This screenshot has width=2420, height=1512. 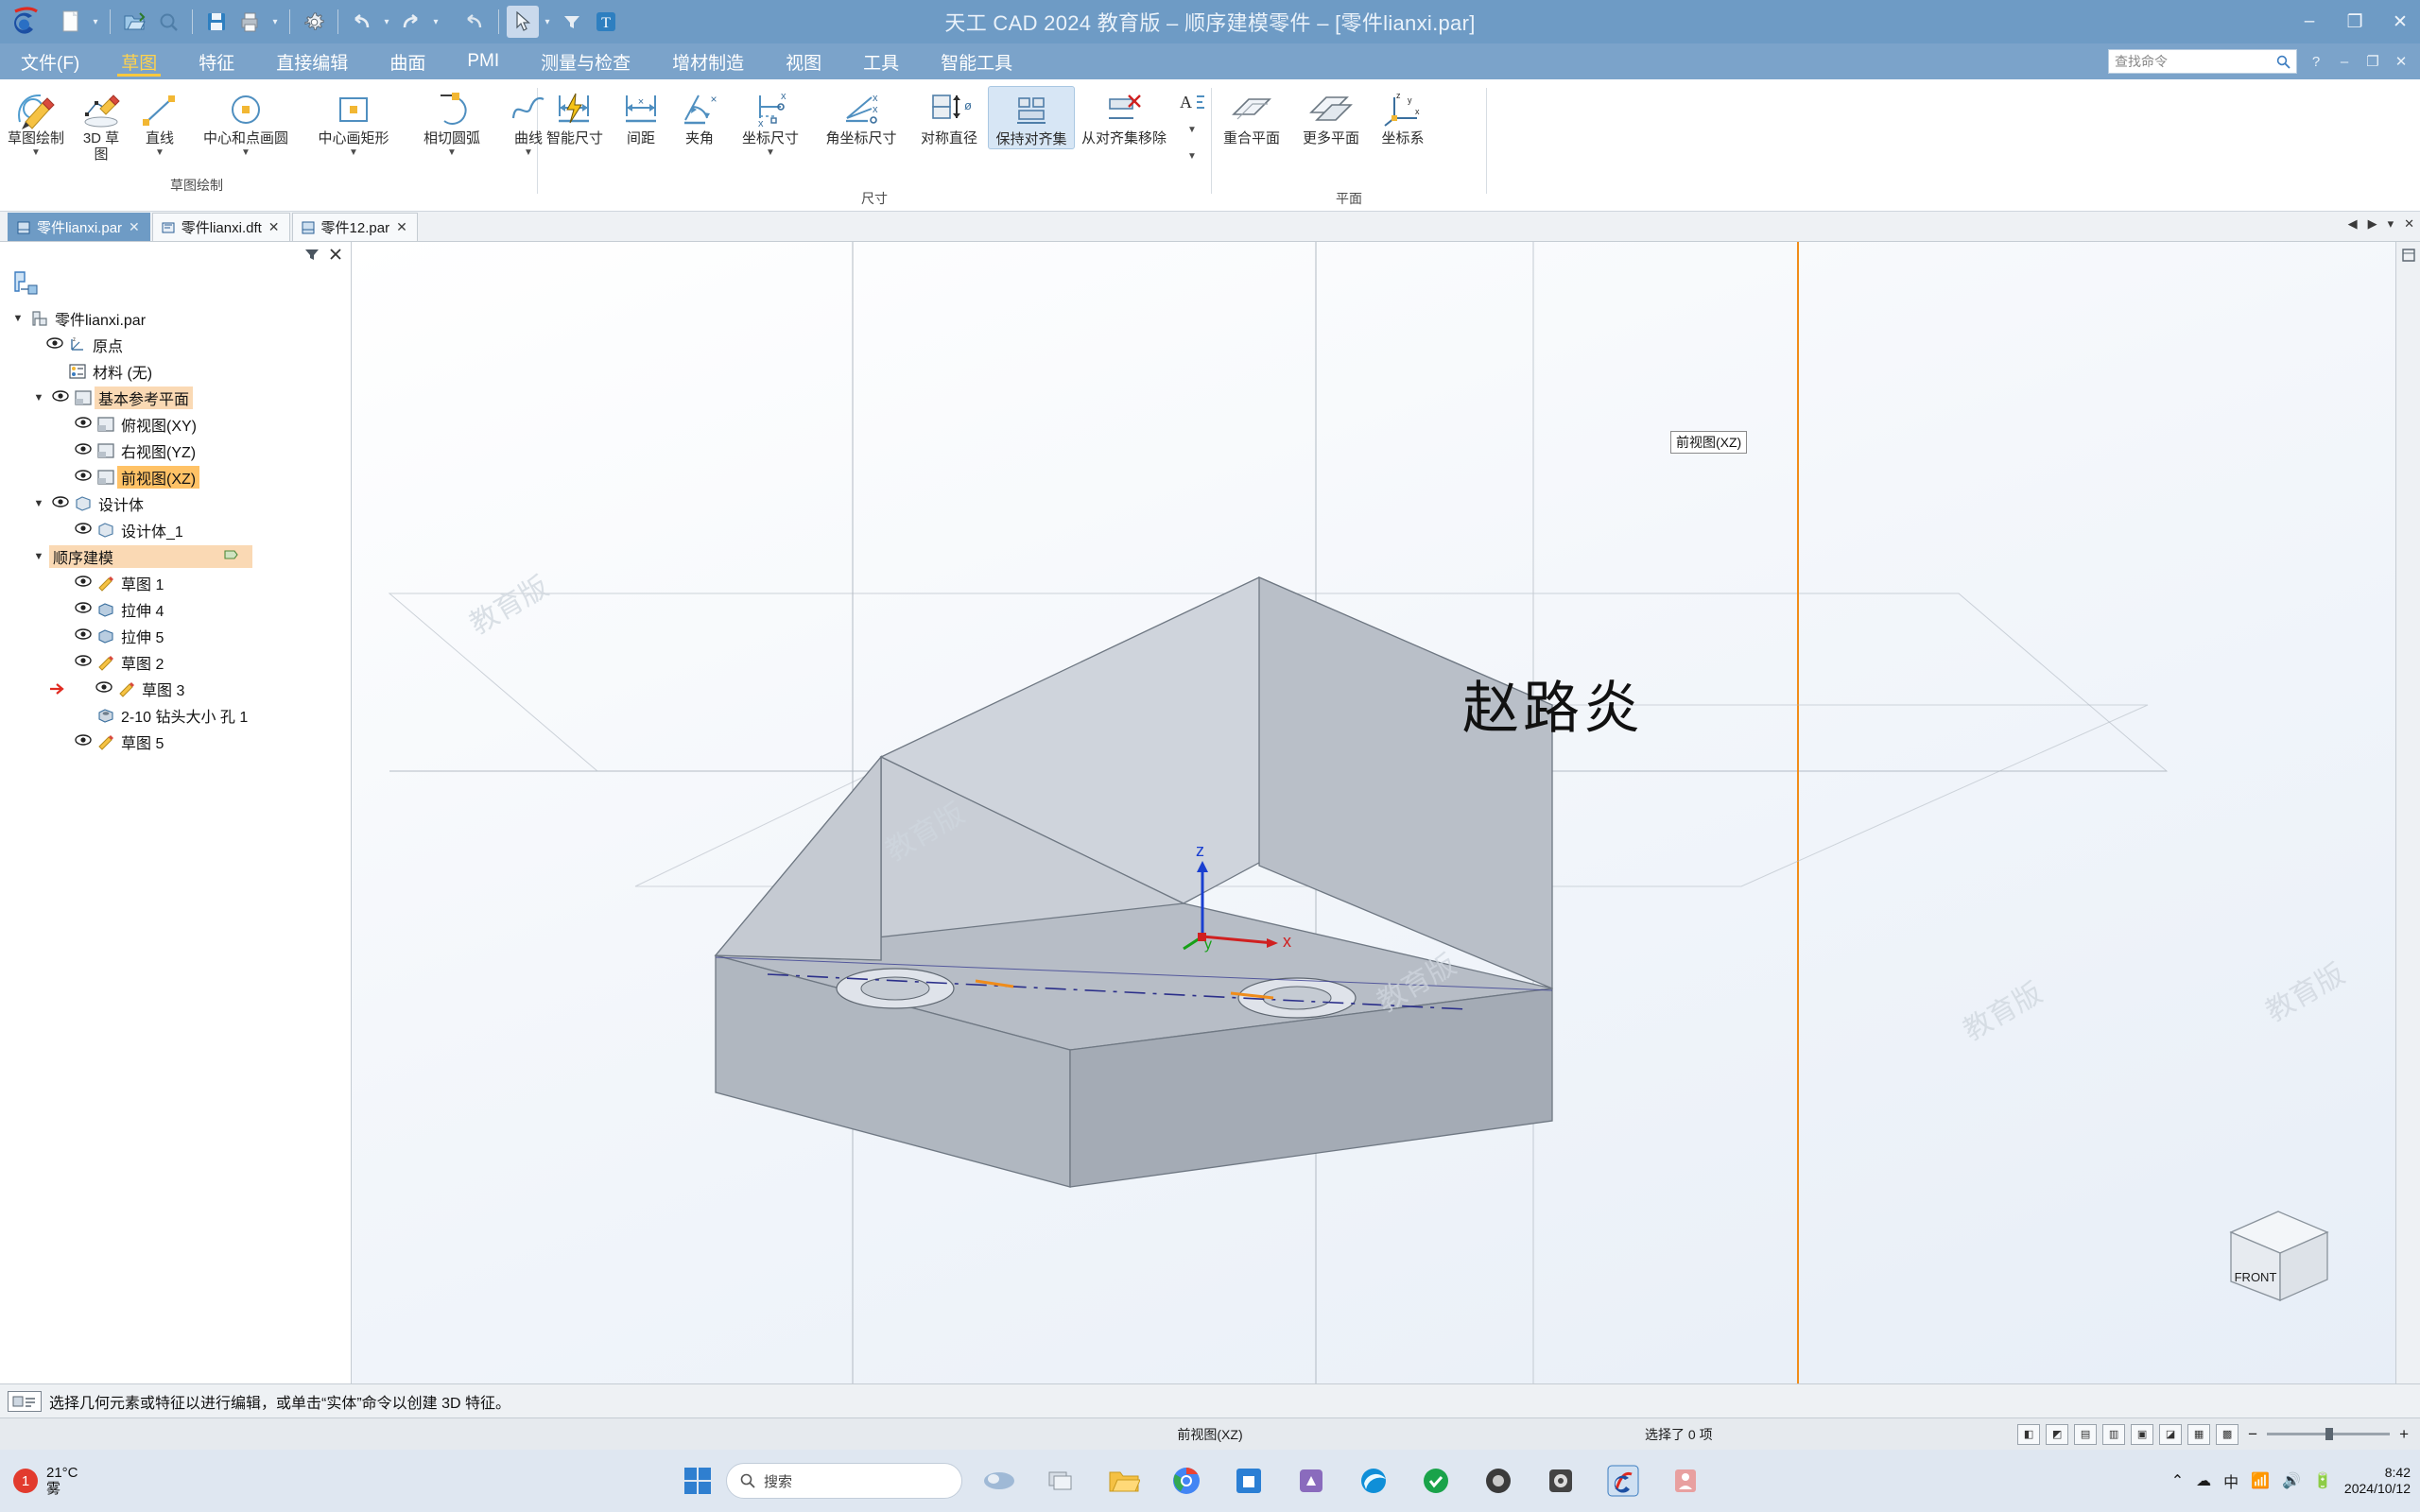 What do you see at coordinates (1186, 1480) in the screenshot?
I see `chrome-icon` at bounding box center [1186, 1480].